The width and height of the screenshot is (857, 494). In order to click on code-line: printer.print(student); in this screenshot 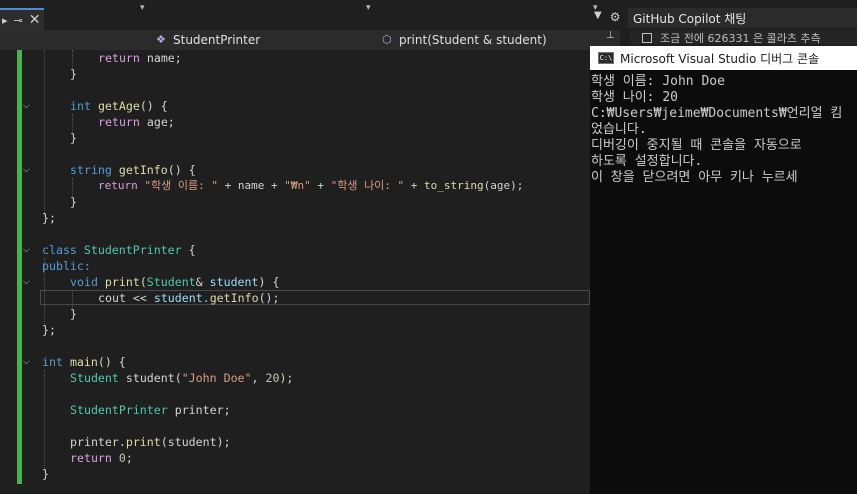, I will do `click(150, 442)`.